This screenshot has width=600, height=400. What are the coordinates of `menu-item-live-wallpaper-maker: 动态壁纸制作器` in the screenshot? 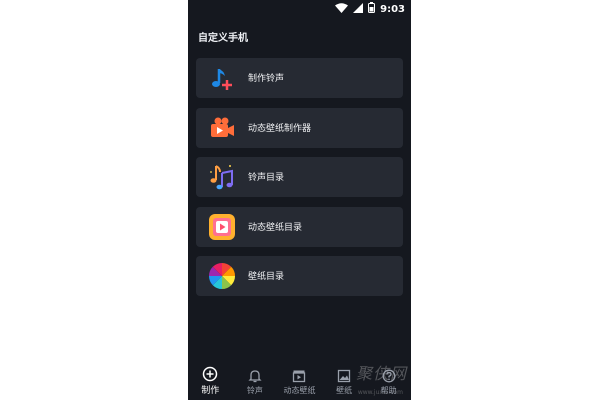 It's located at (299, 127).